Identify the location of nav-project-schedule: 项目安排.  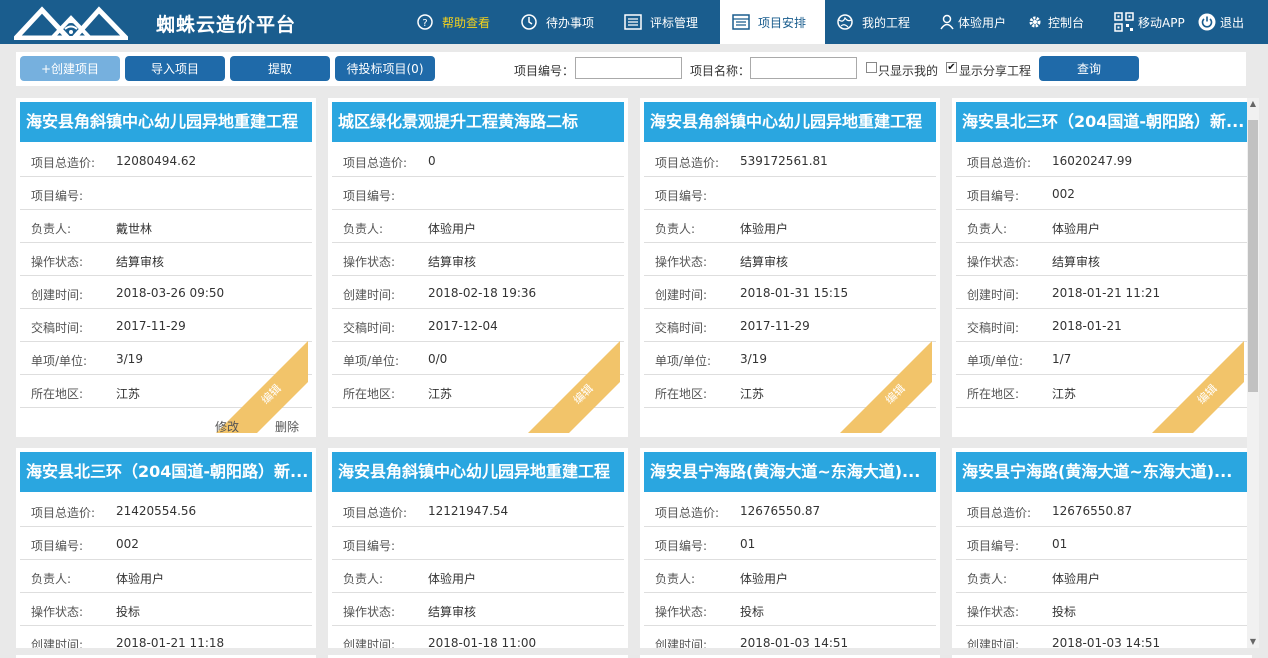
(772, 22).